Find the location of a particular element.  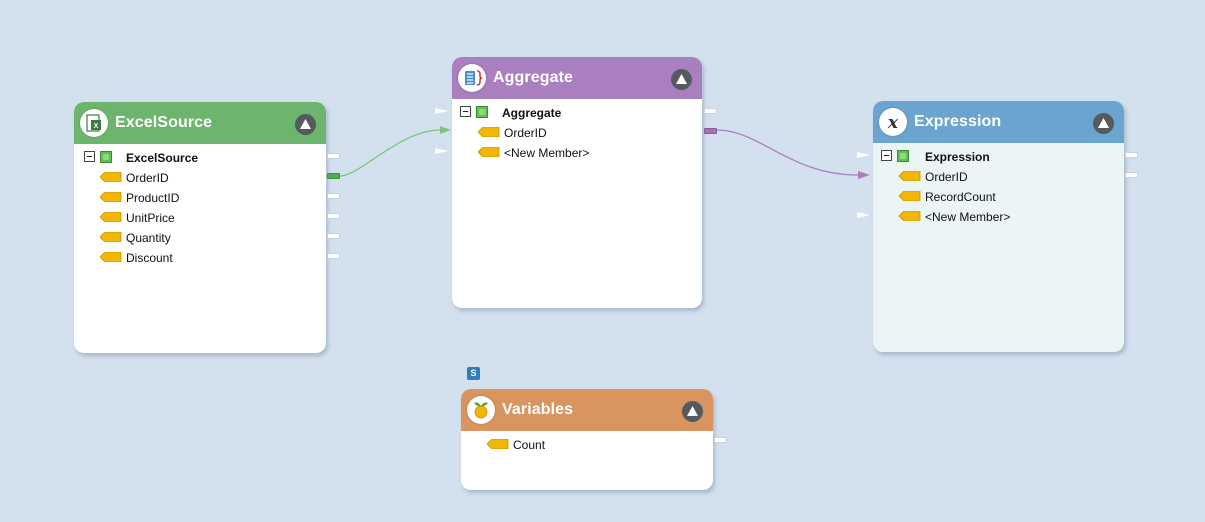

field-label: RecordCount is located at coordinates (960, 197).